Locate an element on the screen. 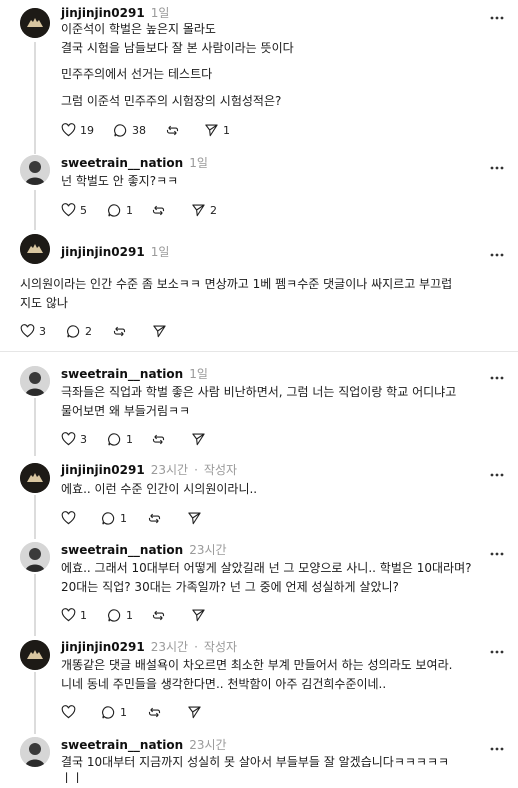 The height and width of the screenshot is (788, 518). comment-text: 이준석이 학벌은 높은지 몰라도 is located at coordinates (138, 29).